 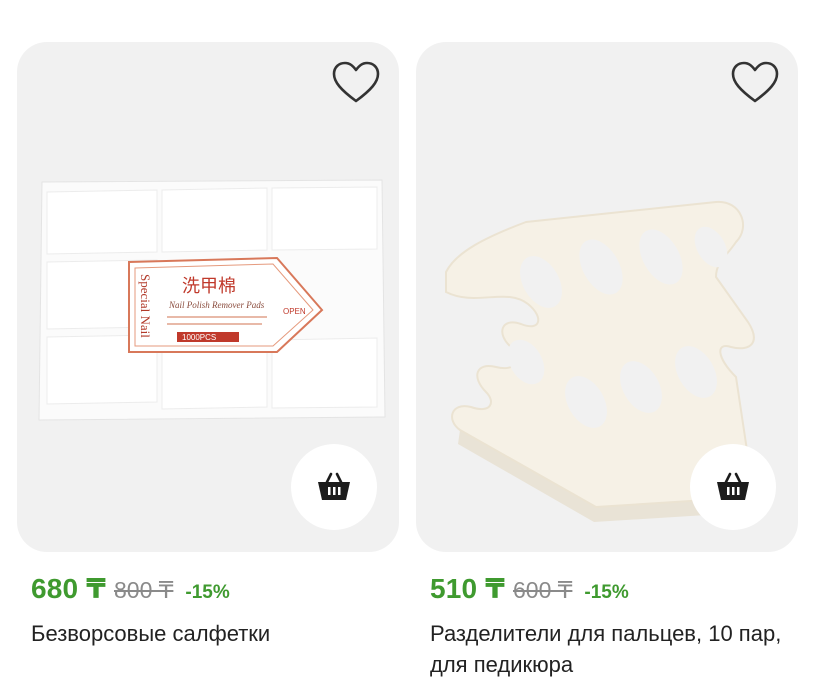 I want to click on product-title: Безворсовые салфетки, so click(x=211, y=633).